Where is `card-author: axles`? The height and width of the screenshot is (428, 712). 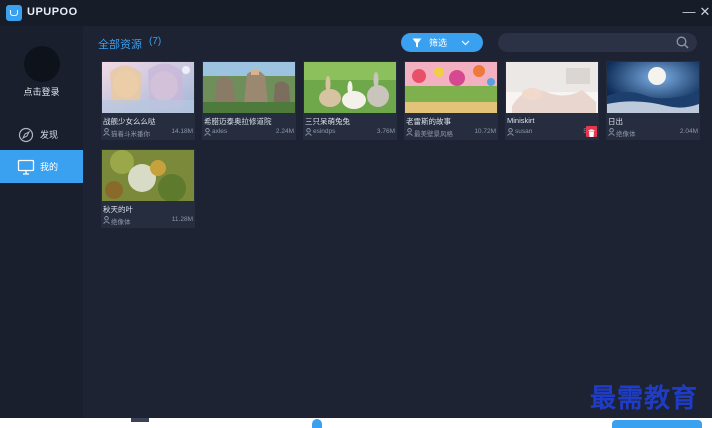
card-author: axles is located at coordinates (220, 131).